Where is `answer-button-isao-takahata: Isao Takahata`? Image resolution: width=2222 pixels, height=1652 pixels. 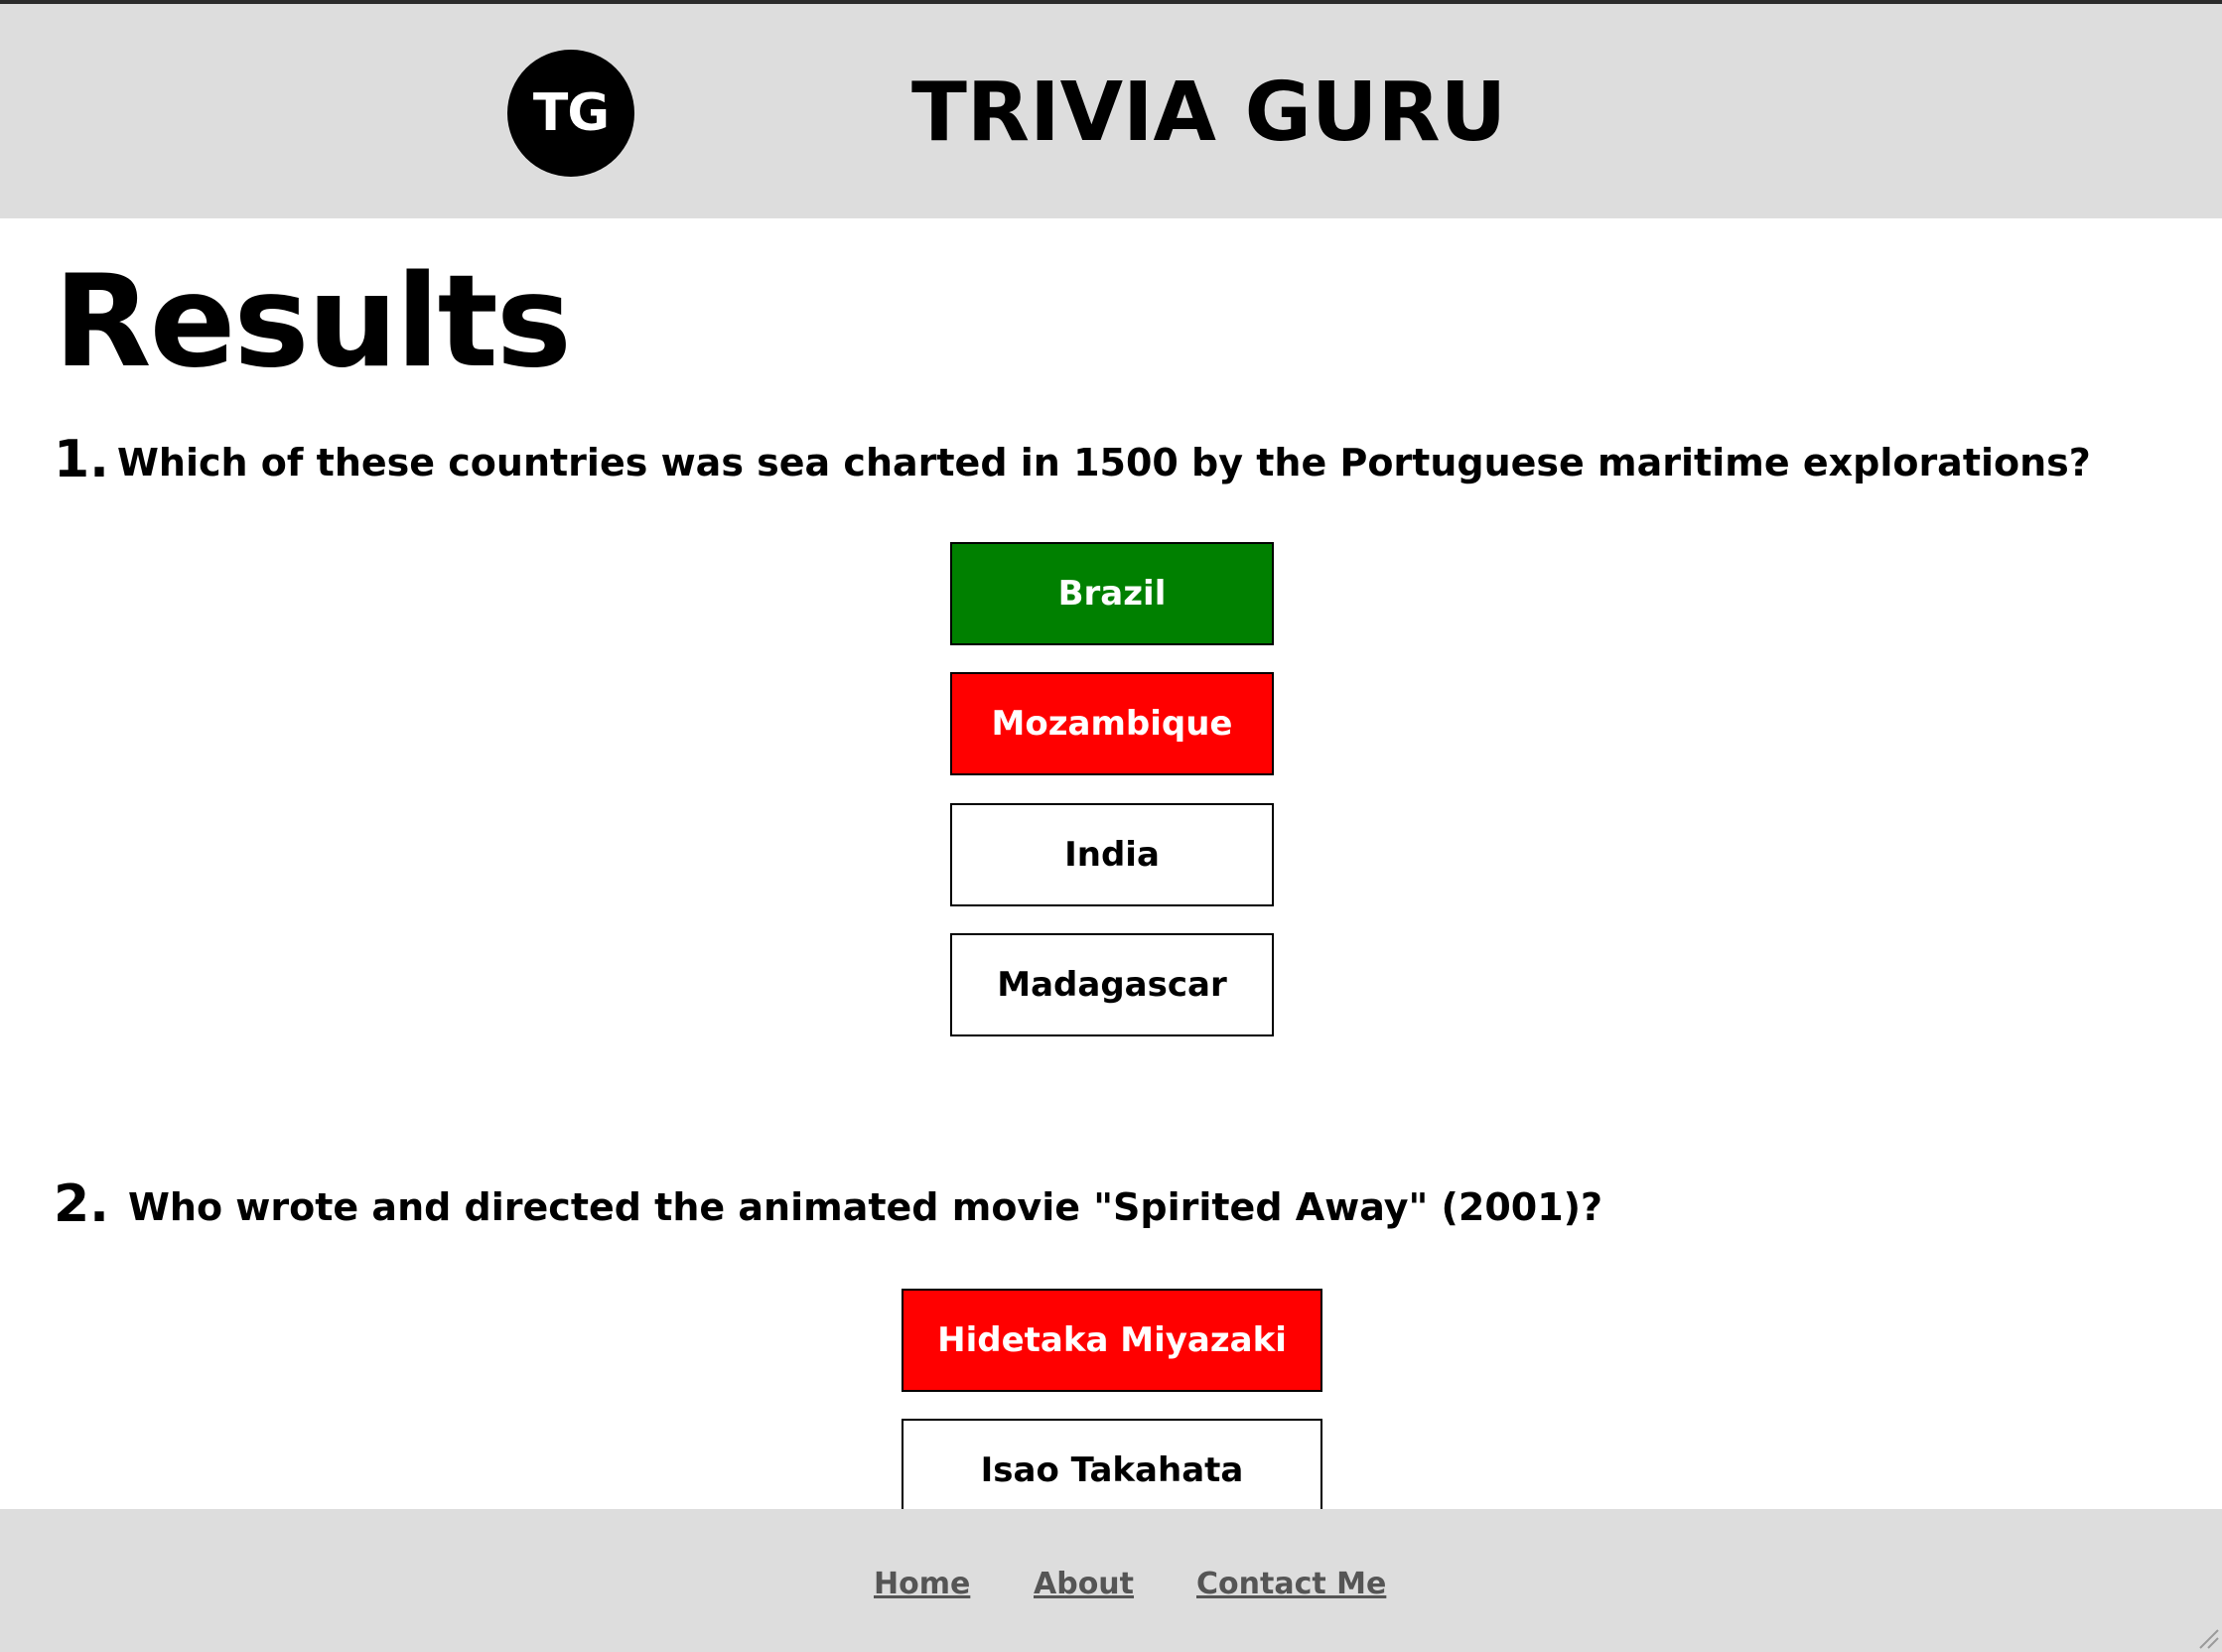
answer-button-isao-takahata: Isao Takahata is located at coordinates (1112, 1464).